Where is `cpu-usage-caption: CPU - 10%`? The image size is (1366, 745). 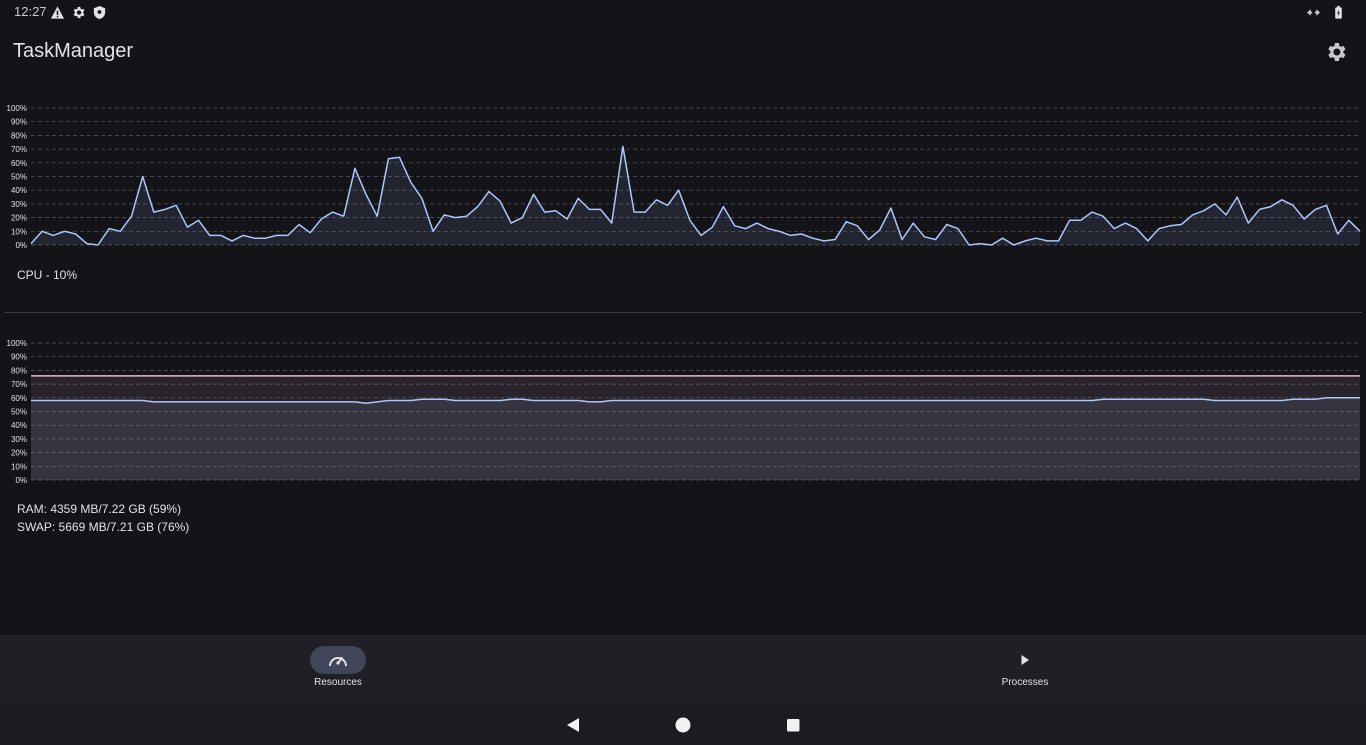 cpu-usage-caption: CPU - 10% is located at coordinates (47, 275).